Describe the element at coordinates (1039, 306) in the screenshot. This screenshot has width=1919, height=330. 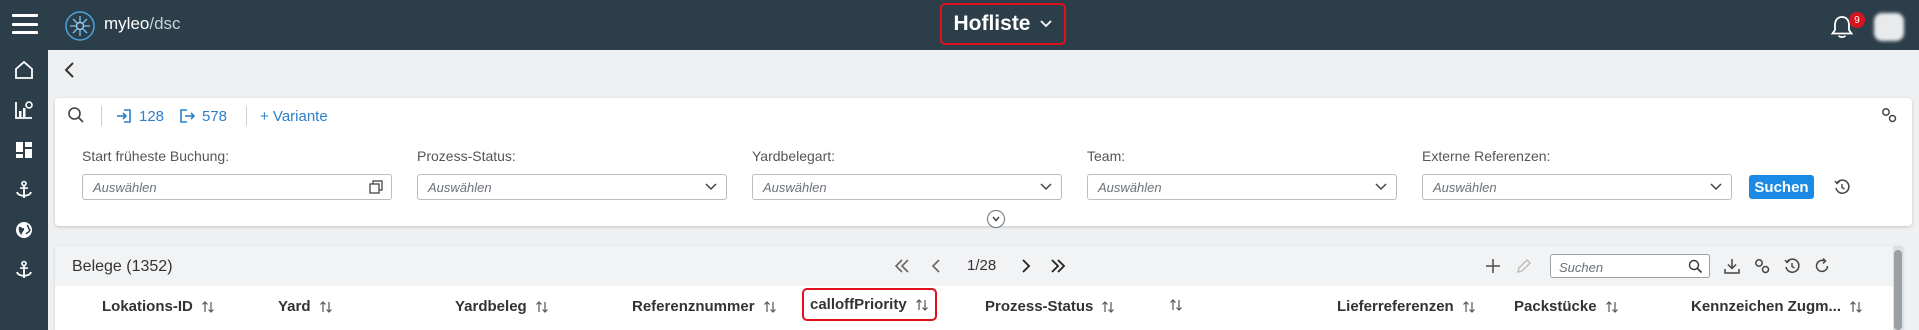
I see `column-label: Prozess-Status` at that location.